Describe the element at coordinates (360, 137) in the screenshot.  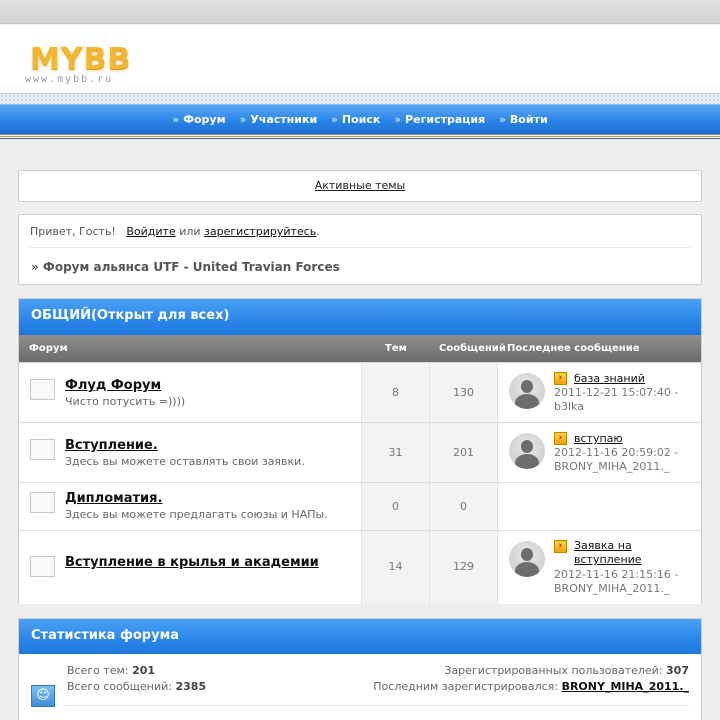
I see `nav-stripes` at that location.